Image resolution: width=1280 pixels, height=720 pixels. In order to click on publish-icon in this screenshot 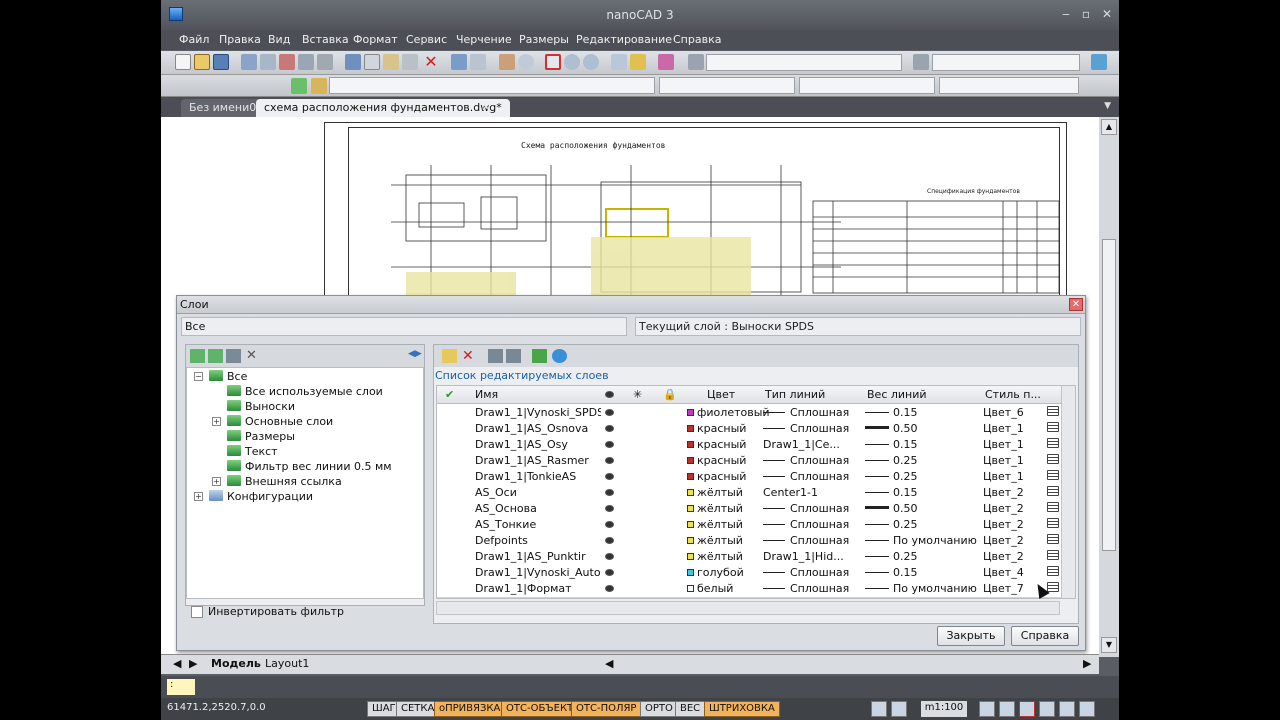, I will do `click(306, 62)`.